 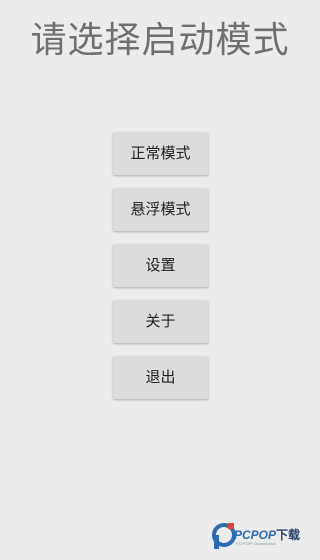 What do you see at coordinates (288, 535) in the screenshot?
I see `watermark-suffix: 下载` at bounding box center [288, 535].